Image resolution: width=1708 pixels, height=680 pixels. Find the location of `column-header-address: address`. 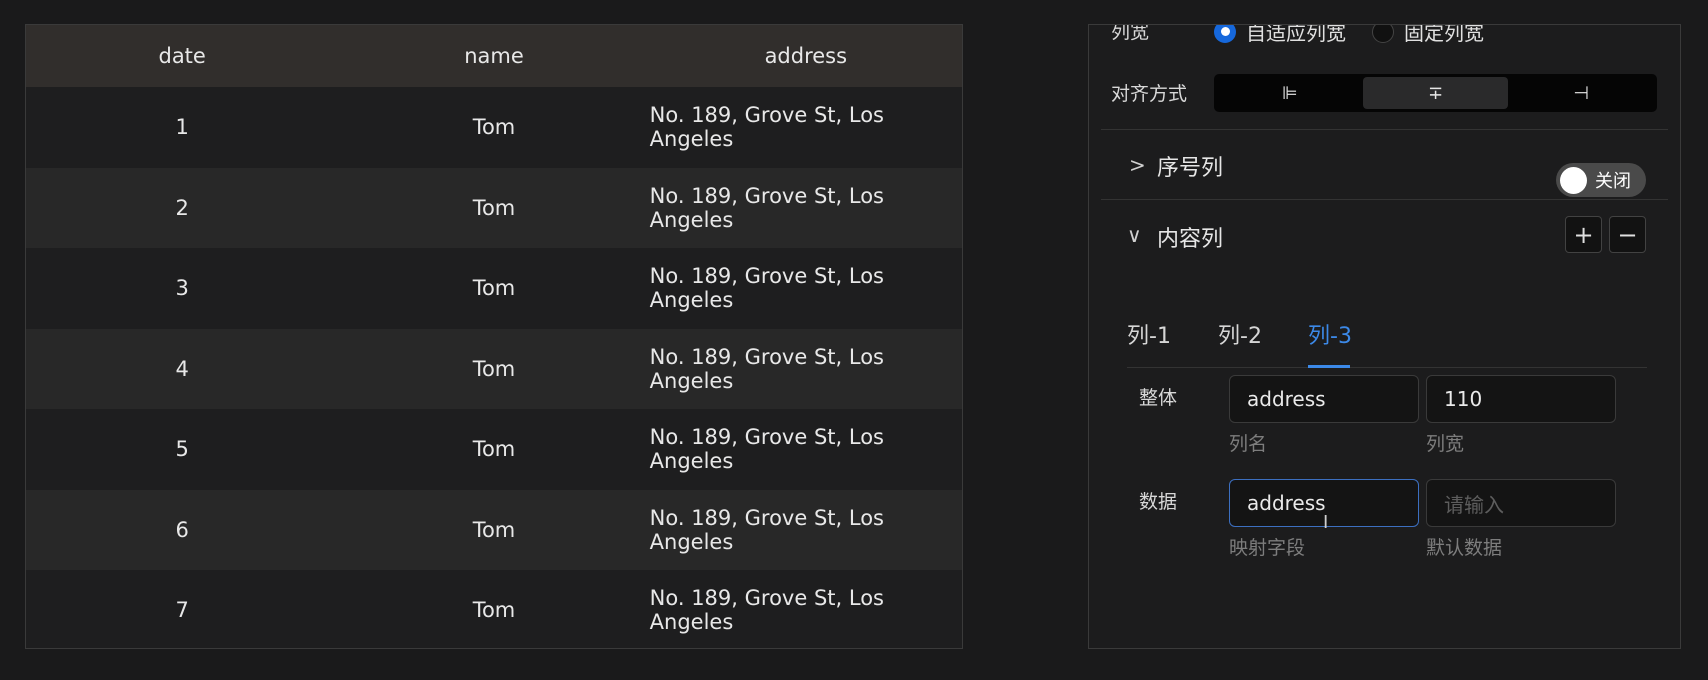

column-header-address: address is located at coordinates (806, 56).